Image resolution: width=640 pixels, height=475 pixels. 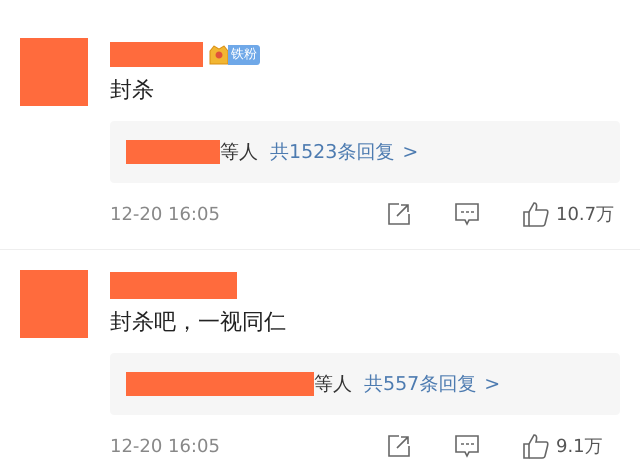 What do you see at coordinates (132, 91) in the screenshot?
I see `comment-text: 封杀` at bounding box center [132, 91].